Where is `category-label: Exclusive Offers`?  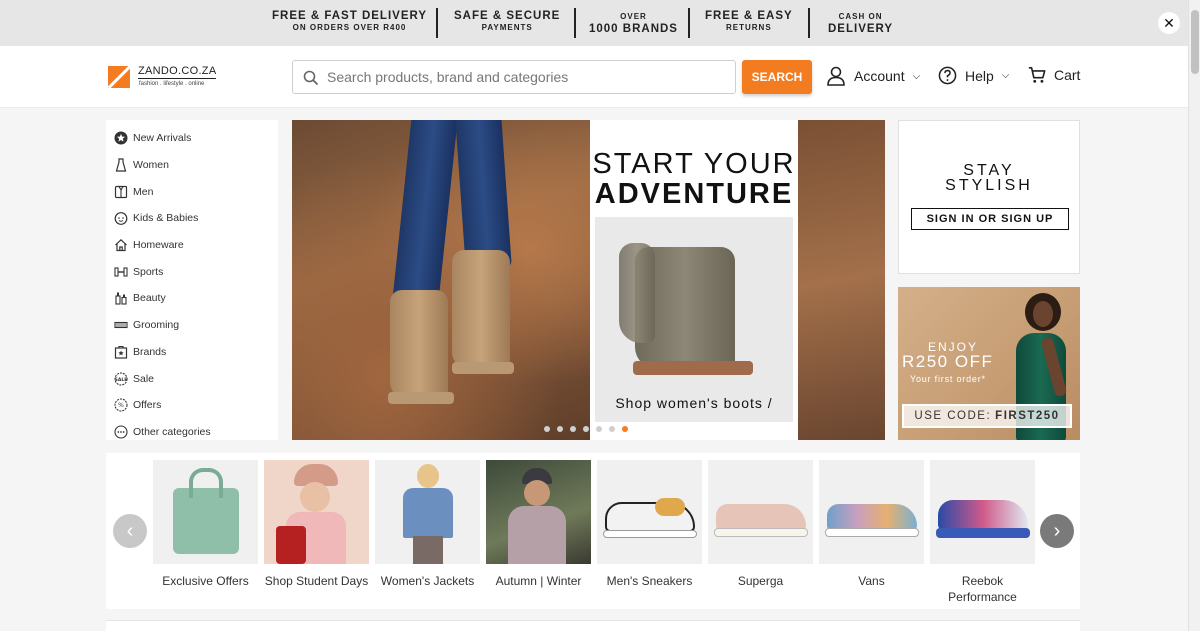 category-label: Exclusive Offers is located at coordinates (205, 581).